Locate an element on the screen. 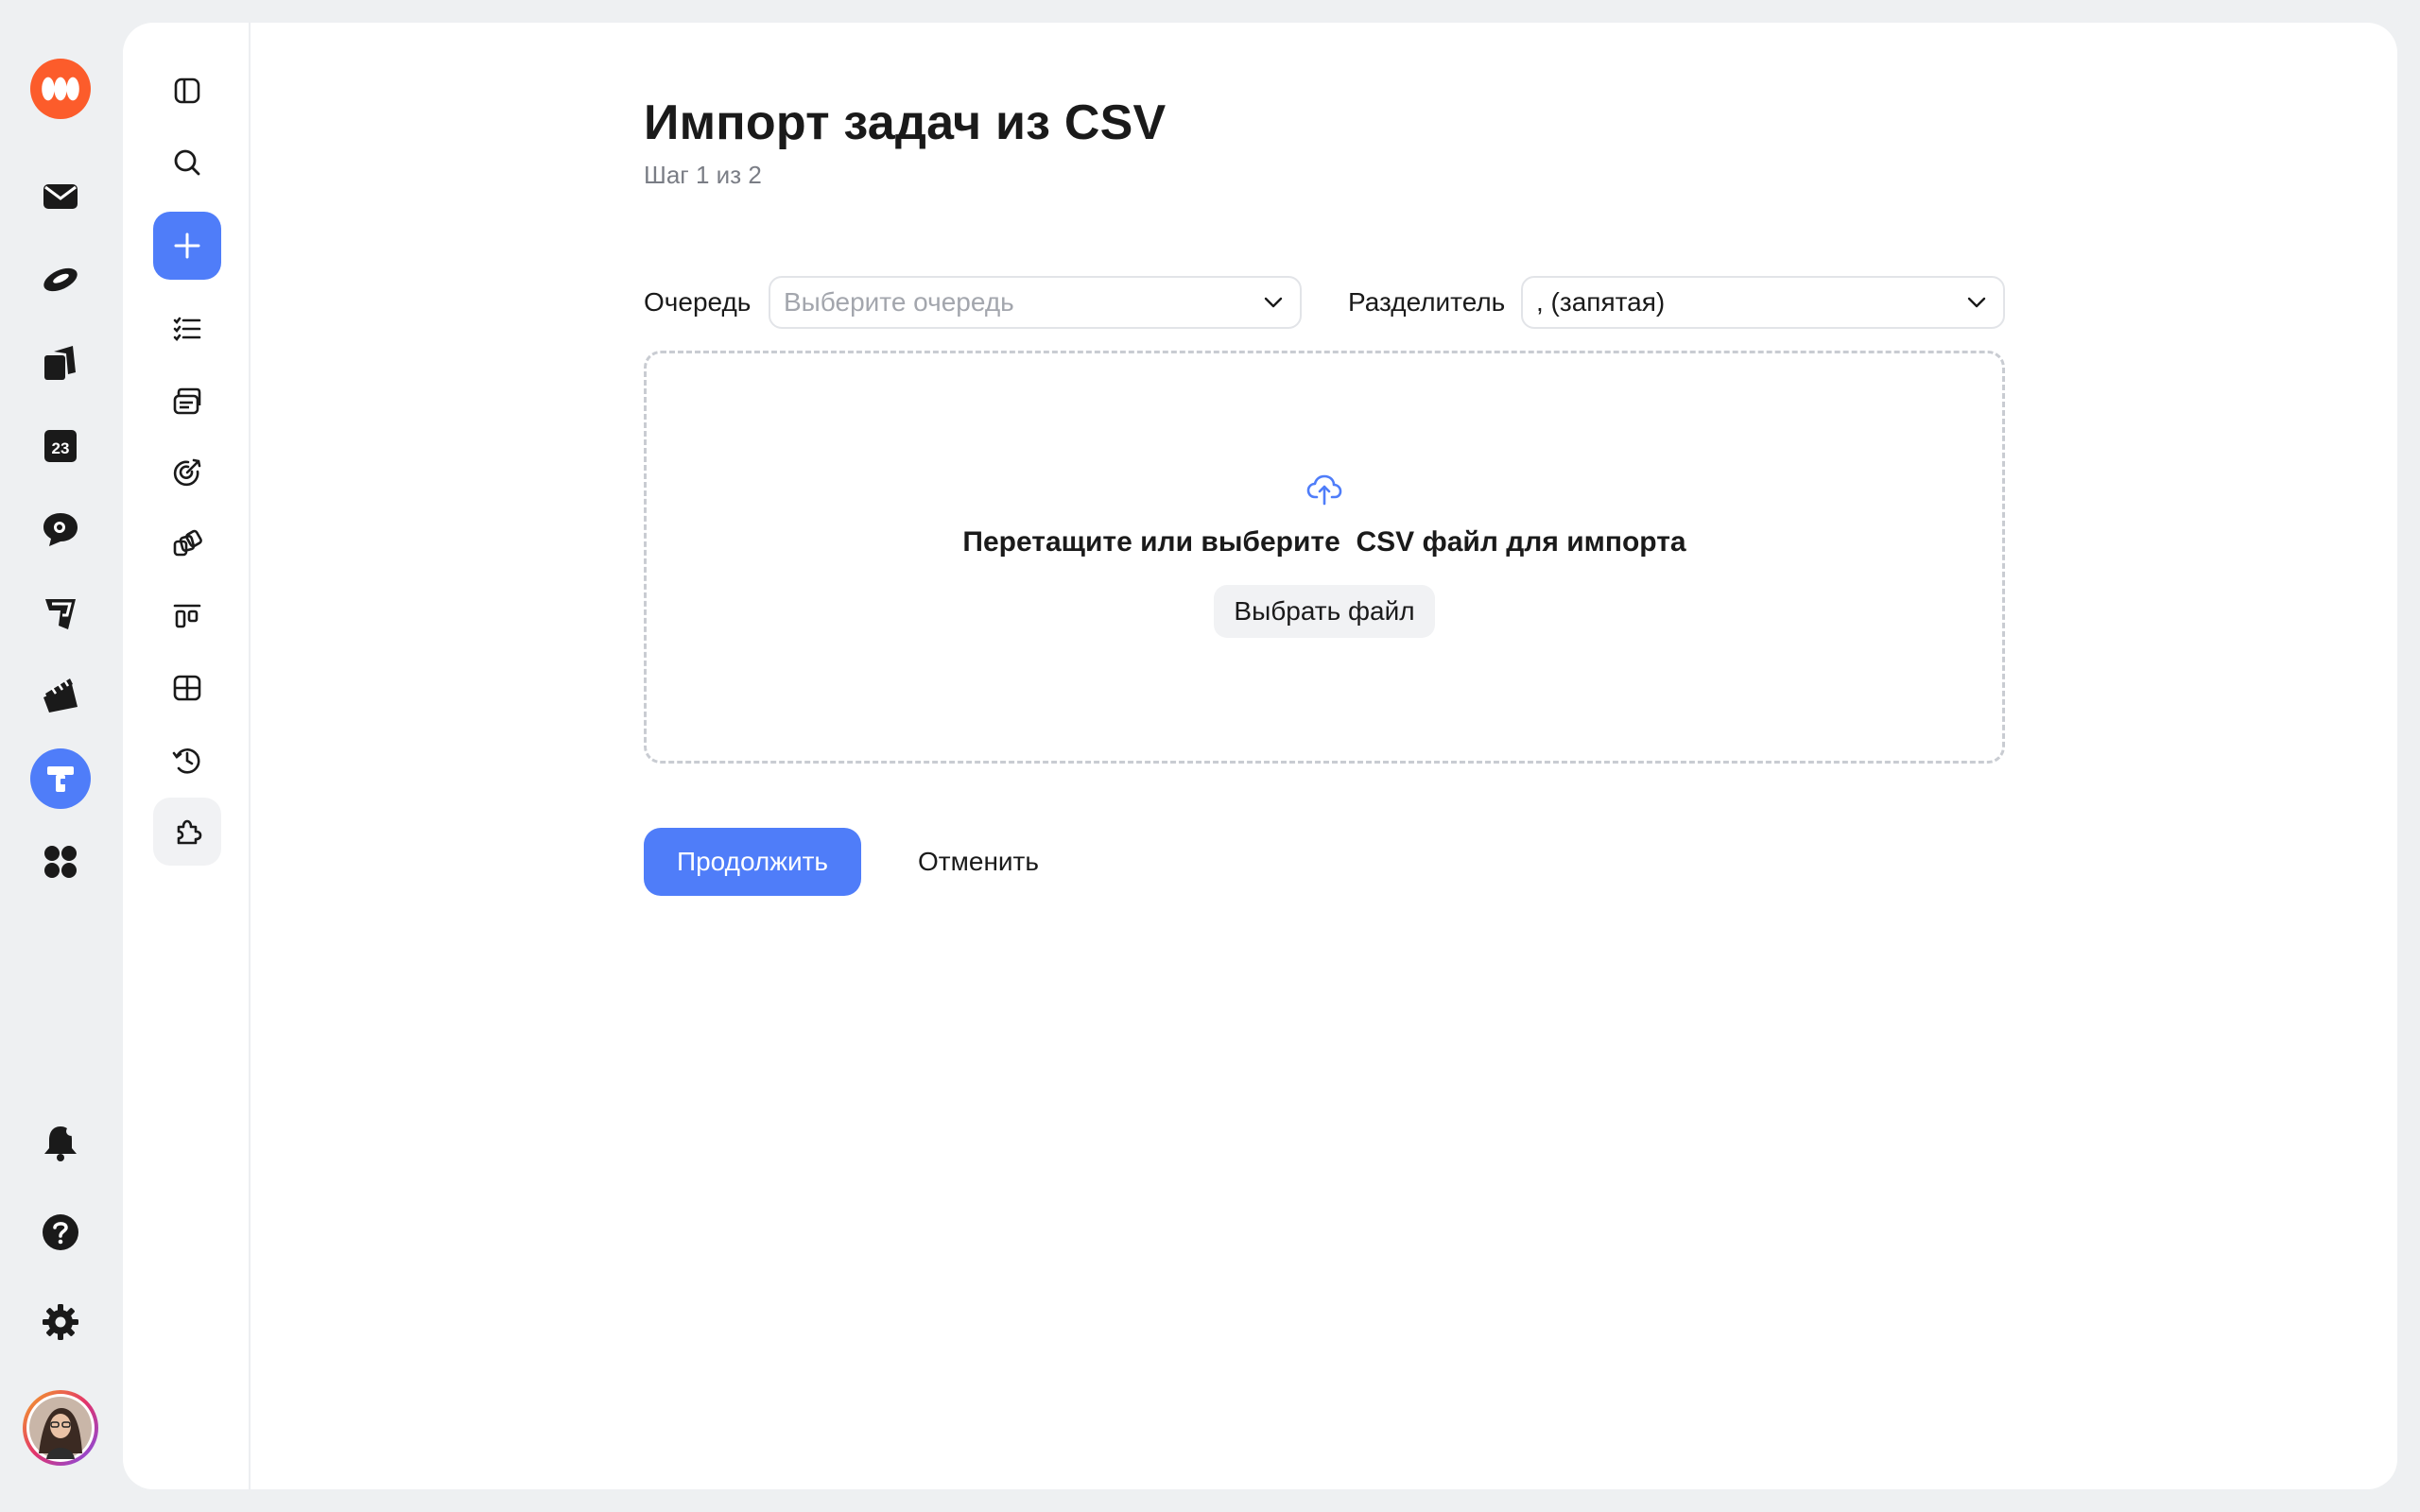 This screenshot has width=2420, height=1512. app-rail: 23 is located at coordinates (61, 756).